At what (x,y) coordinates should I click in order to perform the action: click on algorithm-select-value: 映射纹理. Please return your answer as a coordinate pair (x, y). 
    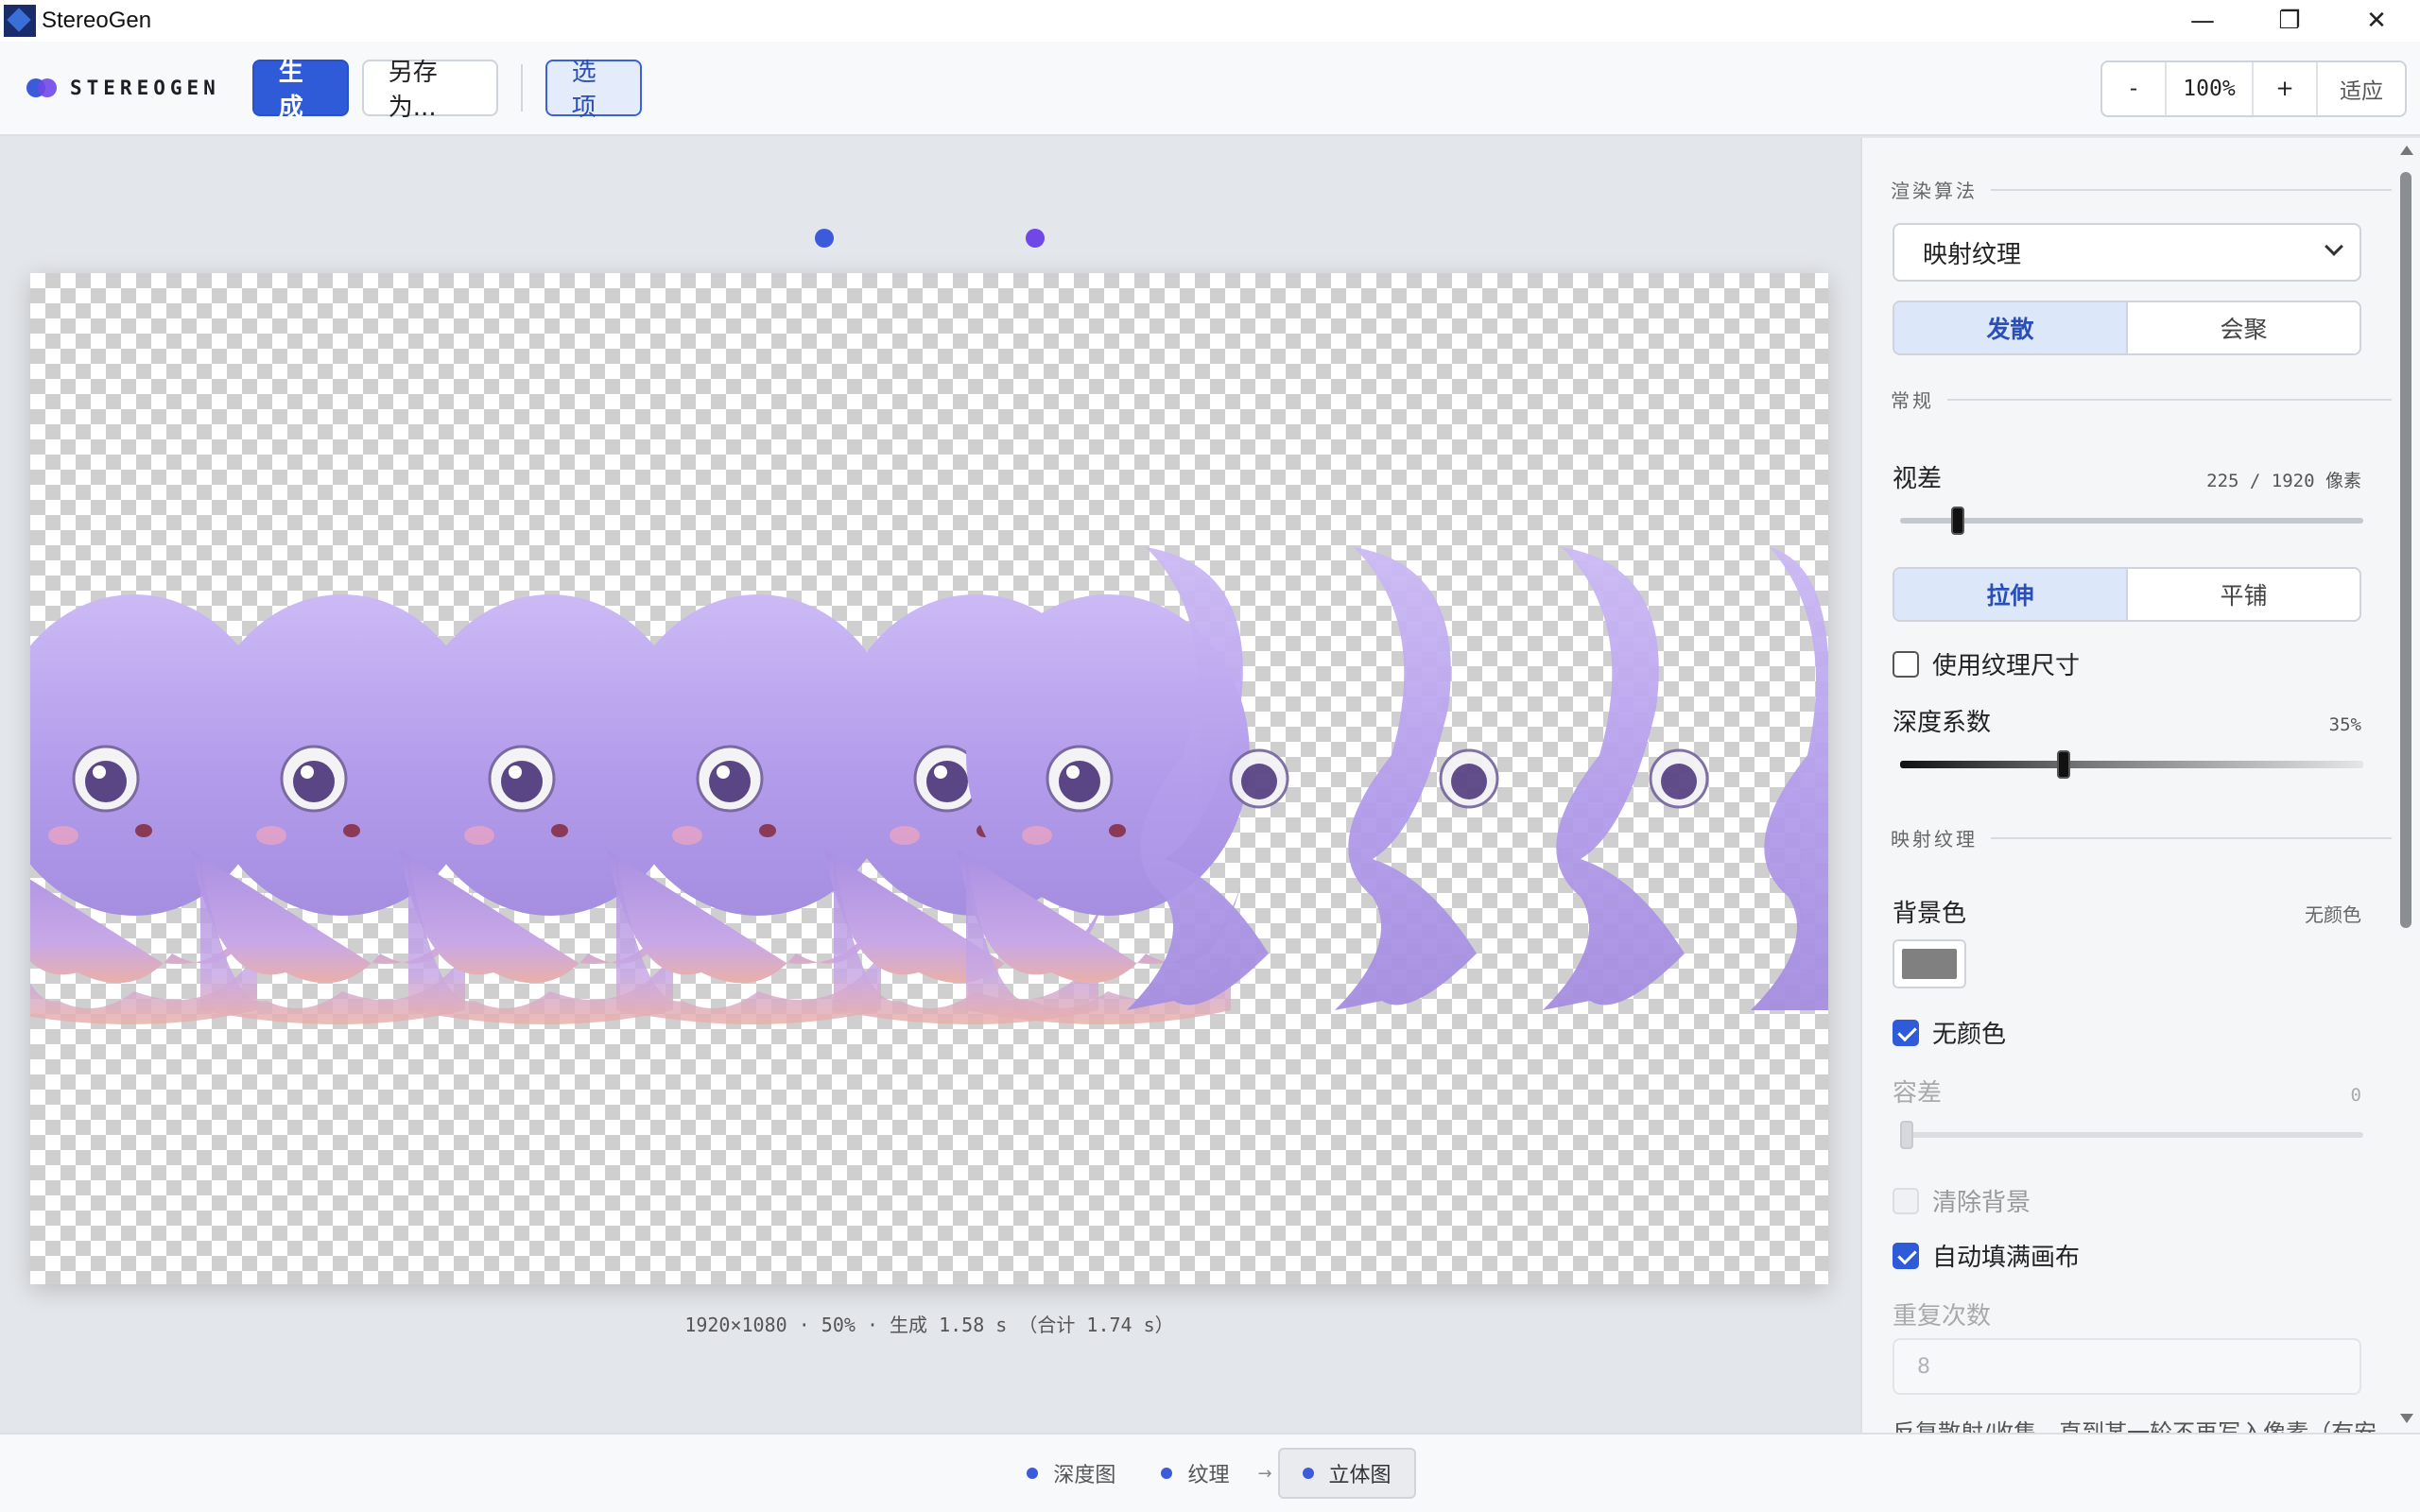
    Looking at the image, I should click on (1972, 254).